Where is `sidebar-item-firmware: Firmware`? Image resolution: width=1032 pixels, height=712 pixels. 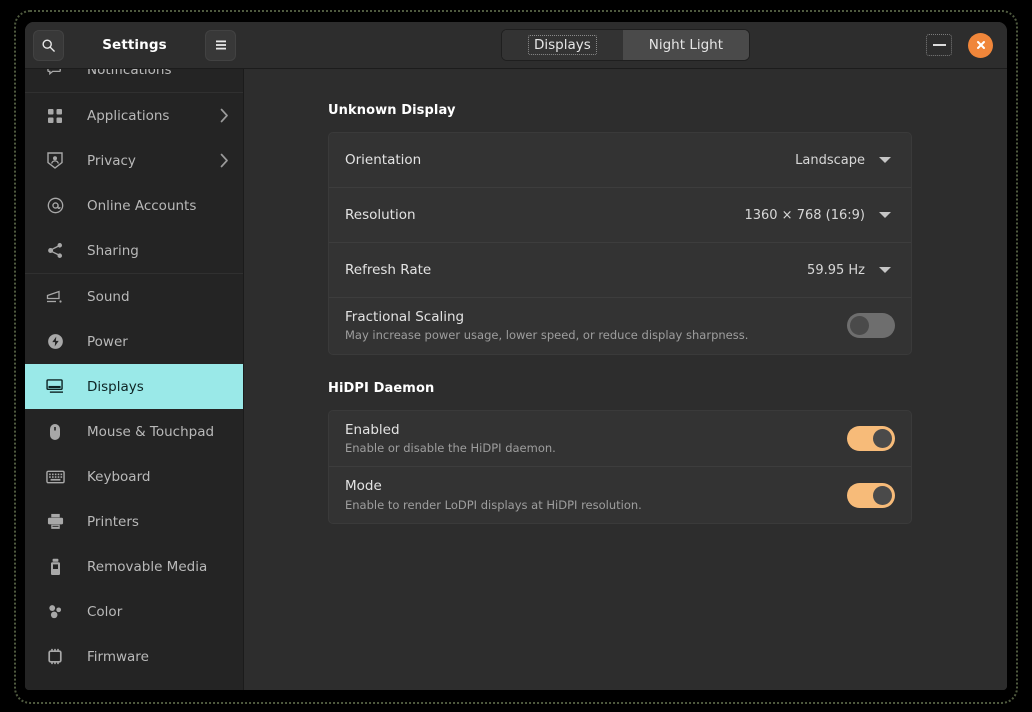 sidebar-item-firmware: Firmware is located at coordinates (134, 656).